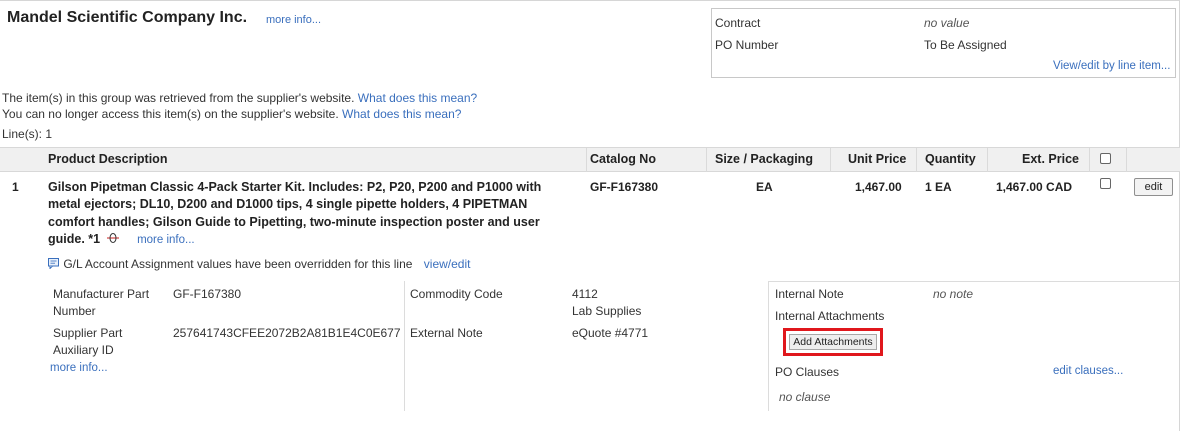  Describe the element at coordinates (112, 237) in the screenshot. I see `flag-icon` at that location.